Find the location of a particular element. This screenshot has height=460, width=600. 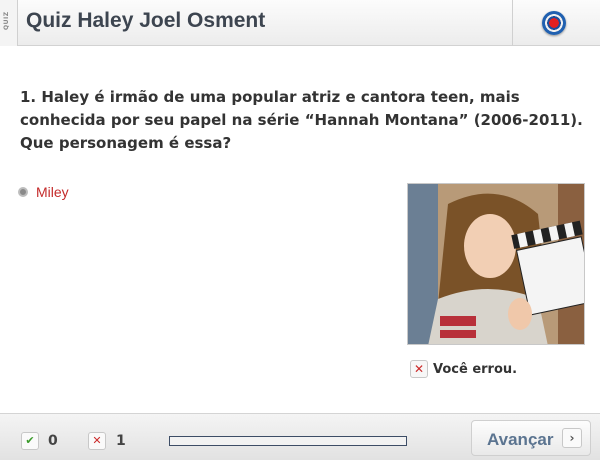

photo-illustration is located at coordinates (496, 264).